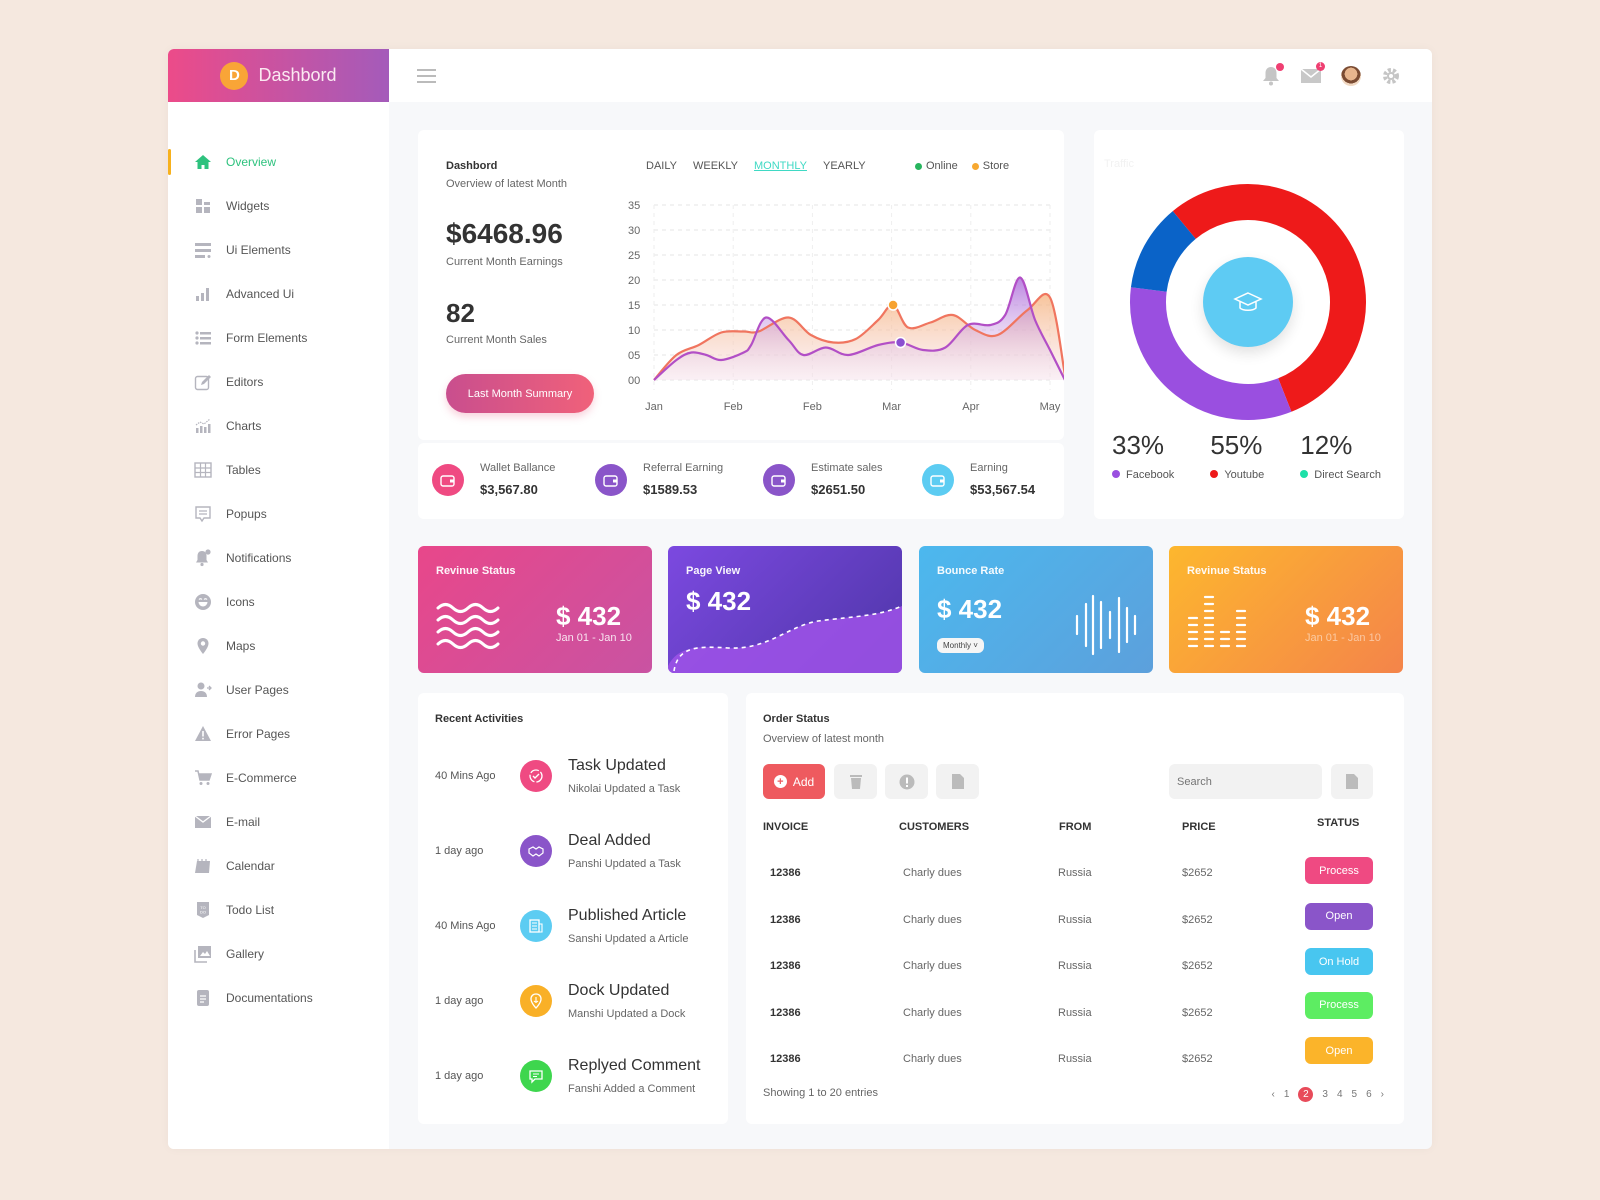 Image resolution: width=1600 pixels, height=1200 pixels. Describe the element at coordinates (278, 514) in the screenshot. I see `sidebar-item-popups: Popups` at that location.